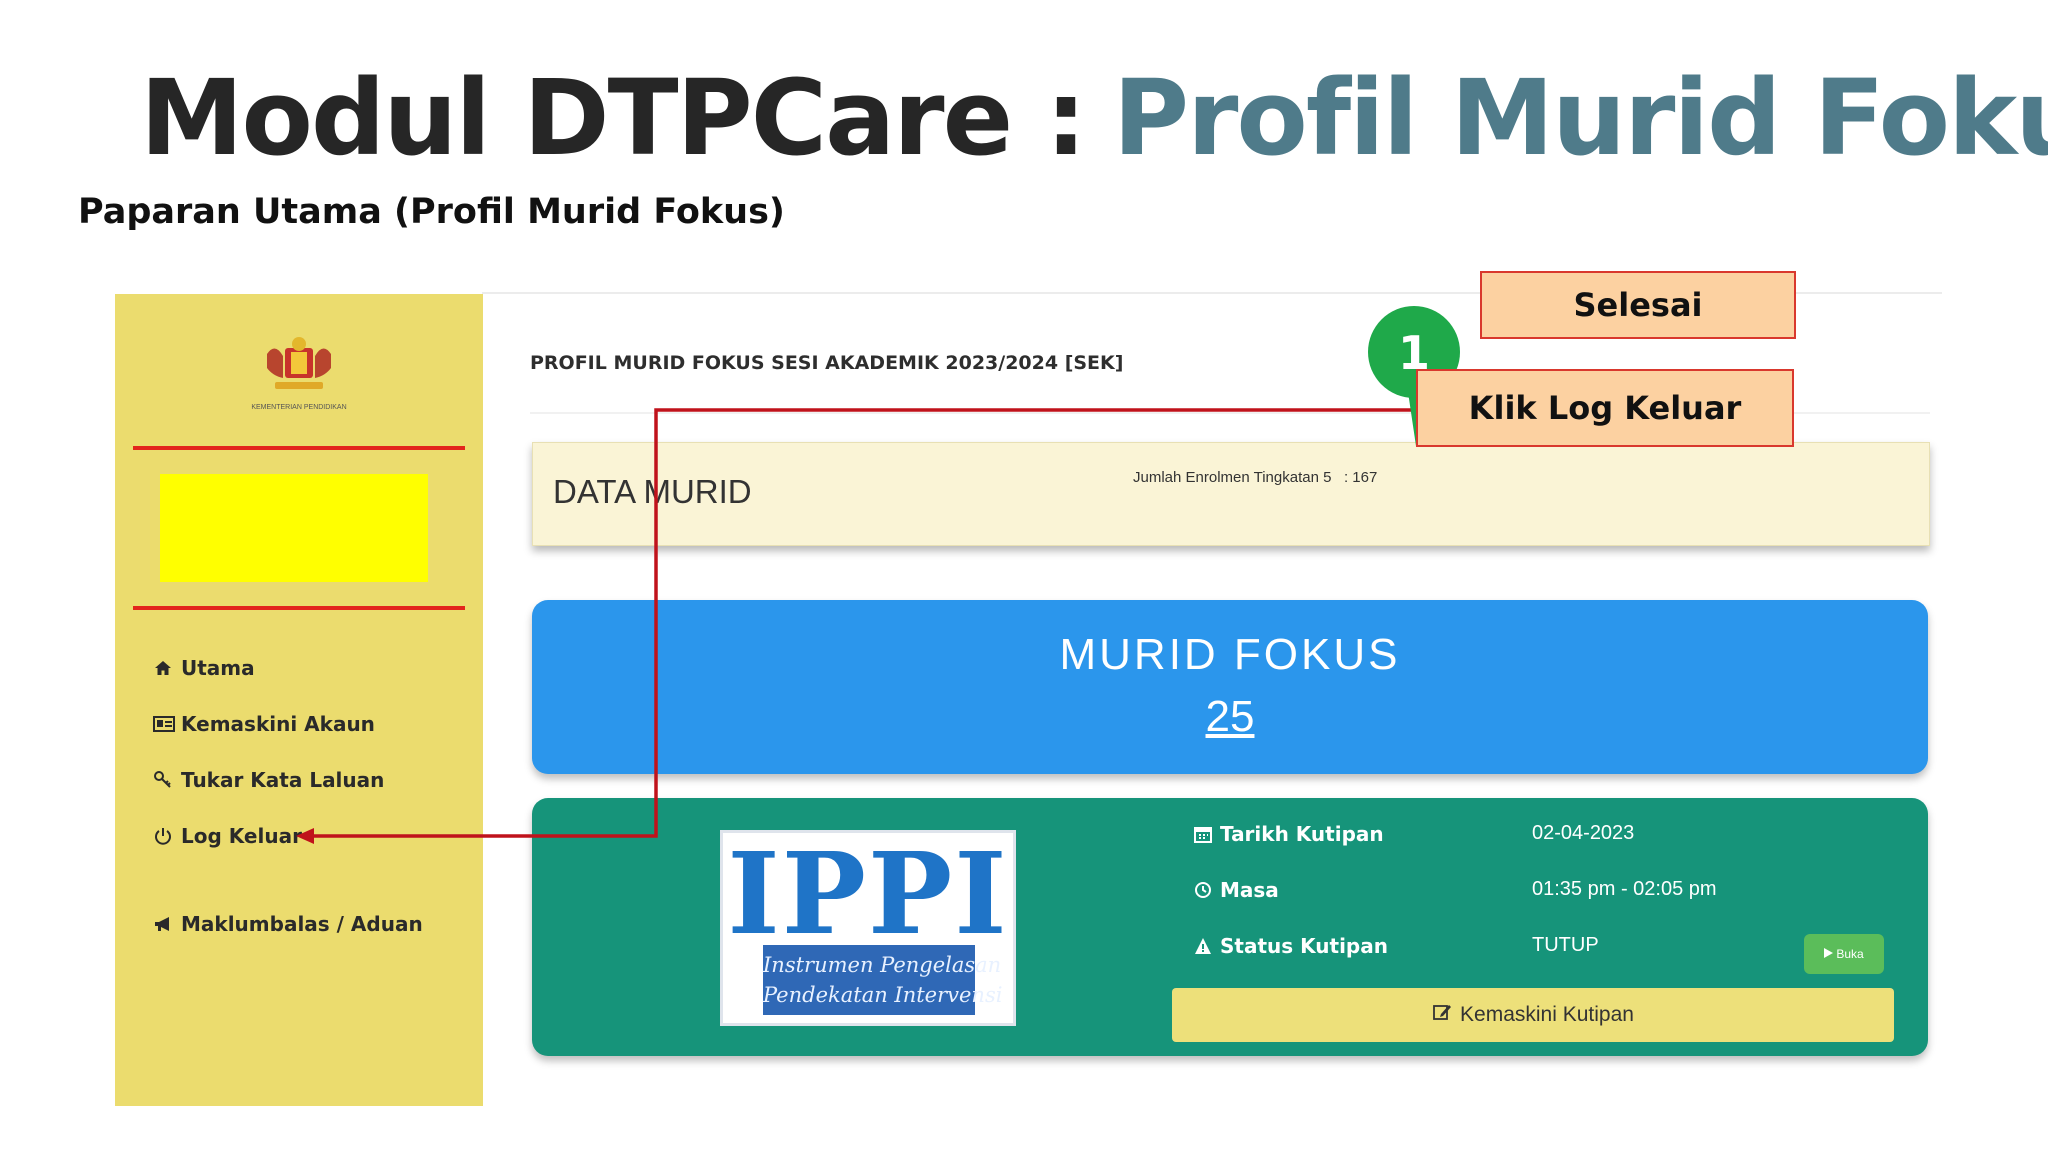 The height and width of the screenshot is (1152, 2048). I want to click on murid-fokus-label: MURID FOKUS, so click(1230, 654).